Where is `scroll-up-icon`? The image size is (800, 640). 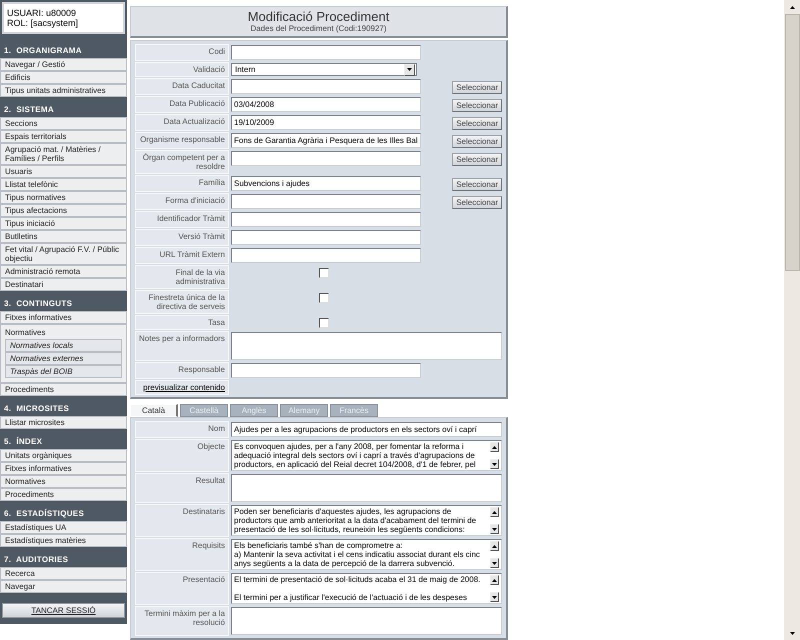 scroll-up-icon is located at coordinates (792, 7).